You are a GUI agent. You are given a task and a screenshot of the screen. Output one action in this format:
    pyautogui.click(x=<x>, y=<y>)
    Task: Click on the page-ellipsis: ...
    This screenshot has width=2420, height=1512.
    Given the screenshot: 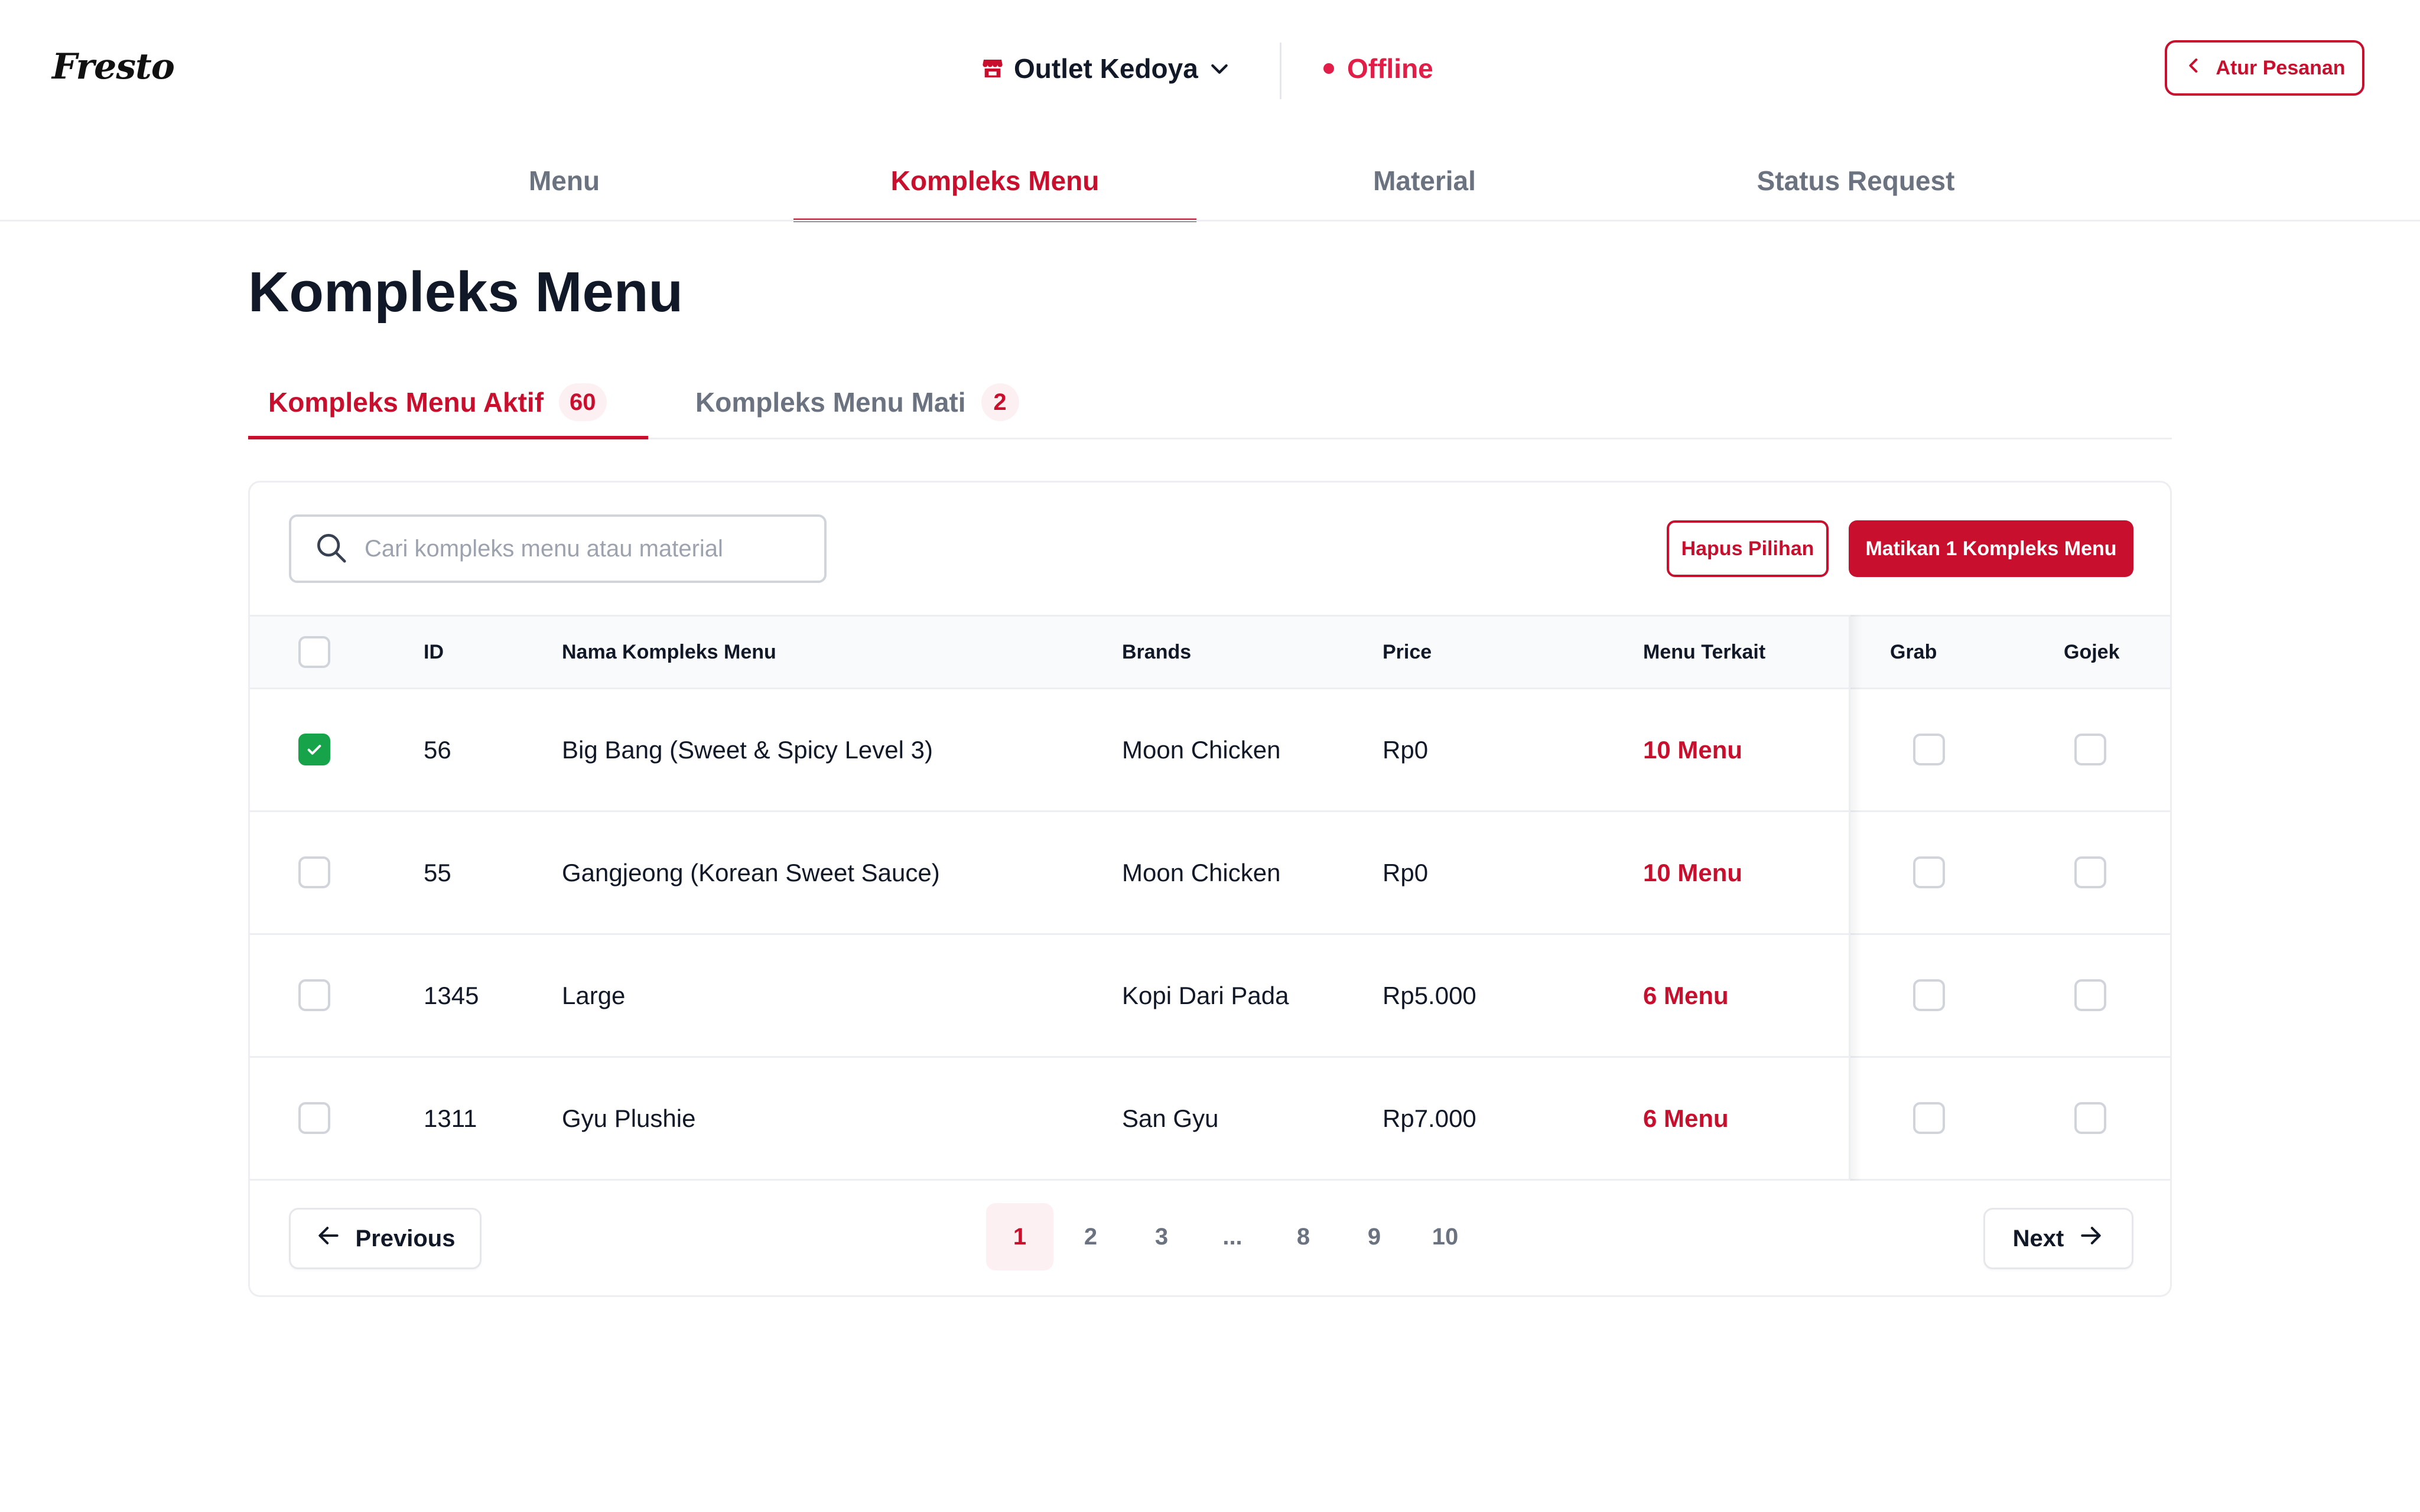 What is the action you would take?
    pyautogui.click(x=1232, y=1236)
    